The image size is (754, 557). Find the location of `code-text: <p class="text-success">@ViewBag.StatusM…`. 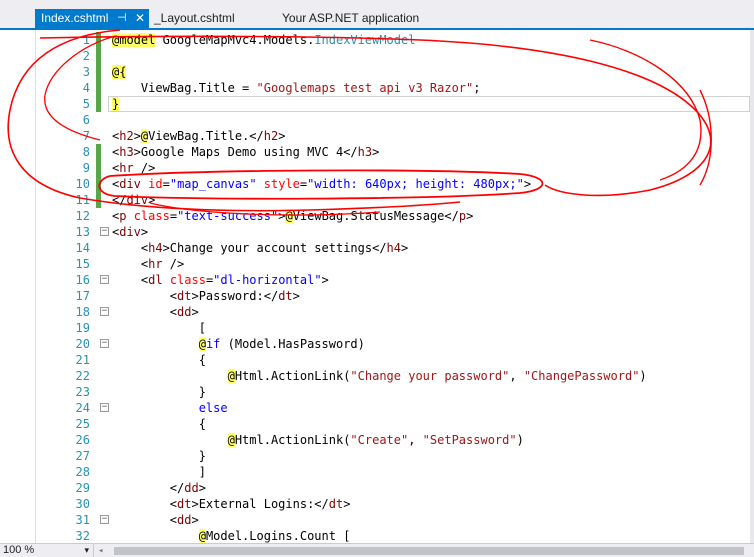

code-text: <p class="text-success">@ViewBag.StatusM… is located at coordinates (292, 216).